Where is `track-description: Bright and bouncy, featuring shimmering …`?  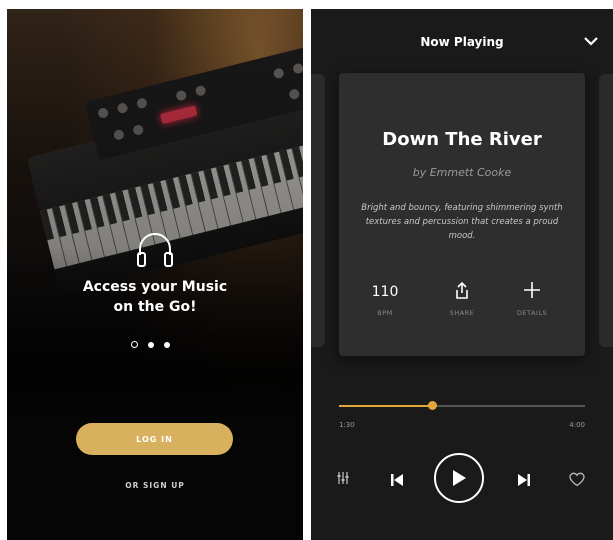
track-description: Bright and bouncy, featuring shimmering … is located at coordinates (462, 222).